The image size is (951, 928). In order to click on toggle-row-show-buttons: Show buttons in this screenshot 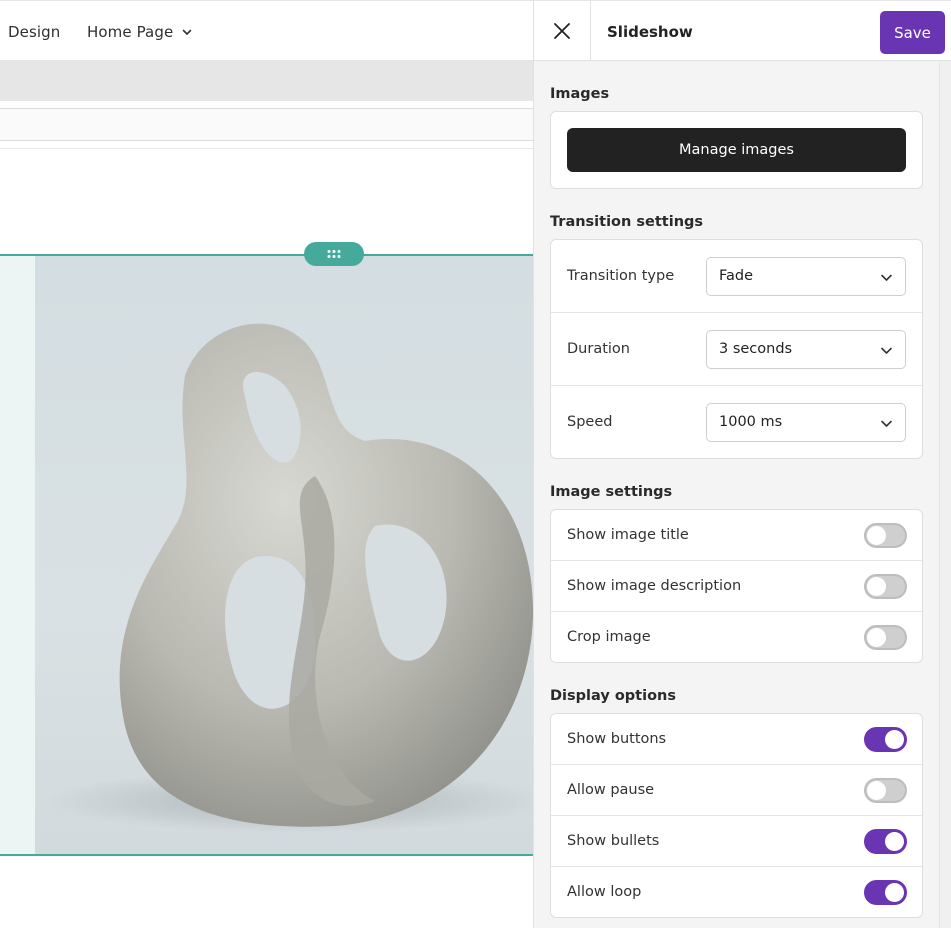, I will do `click(736, 739)`.